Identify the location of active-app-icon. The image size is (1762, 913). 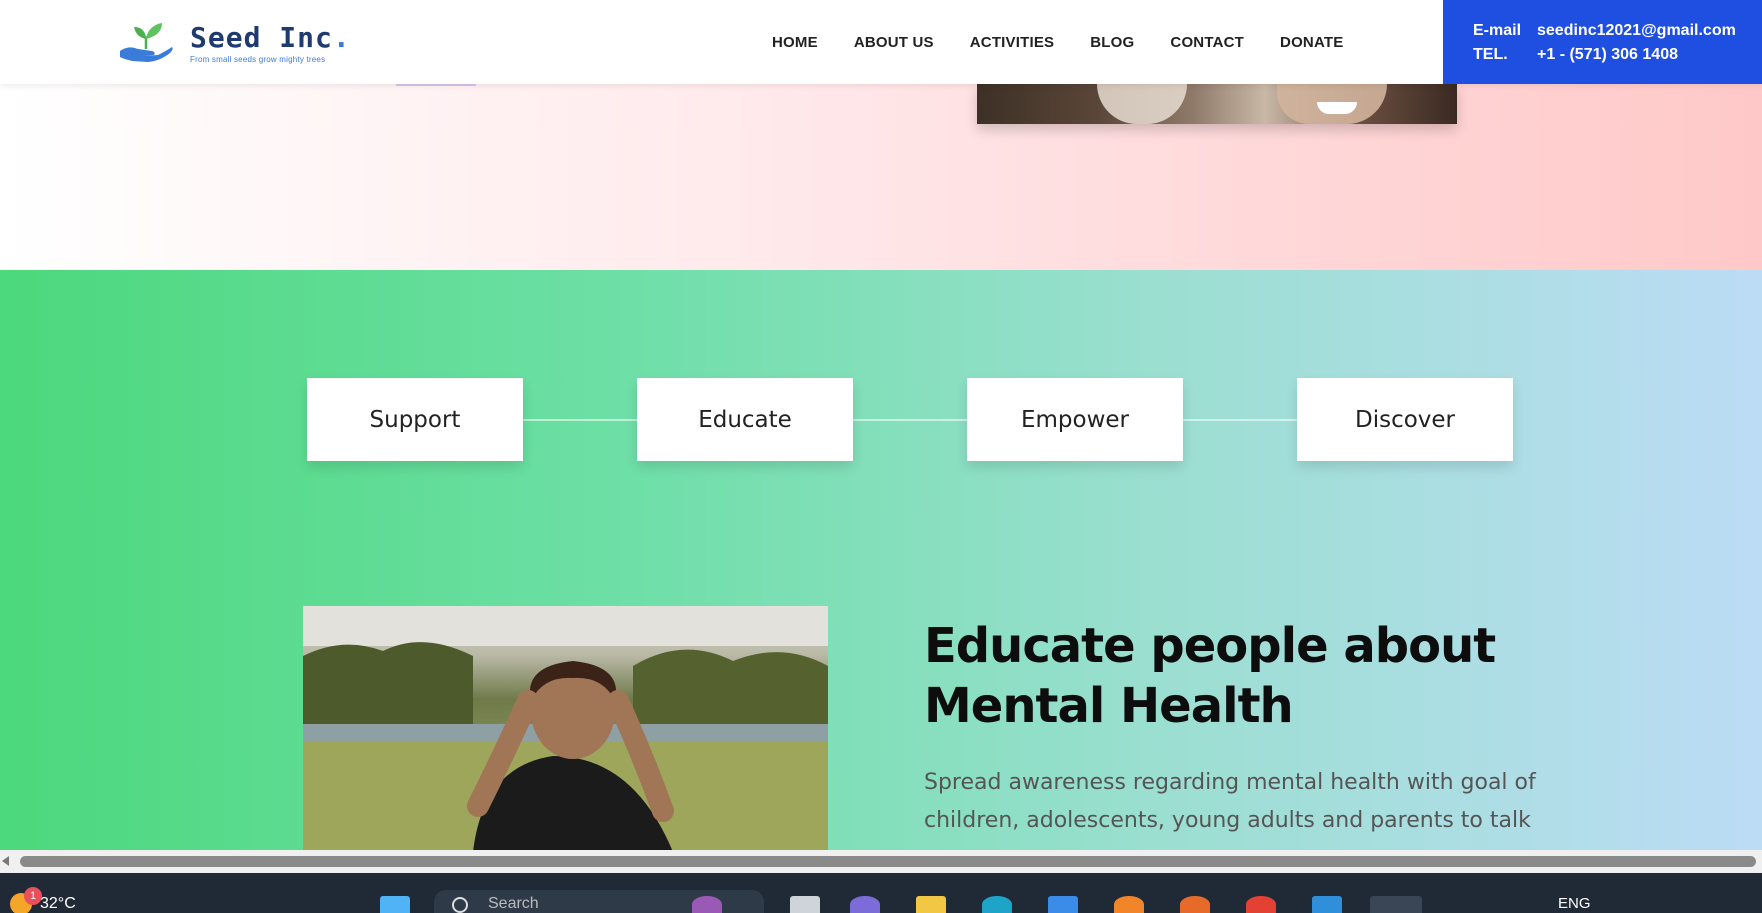
(1396, 904).